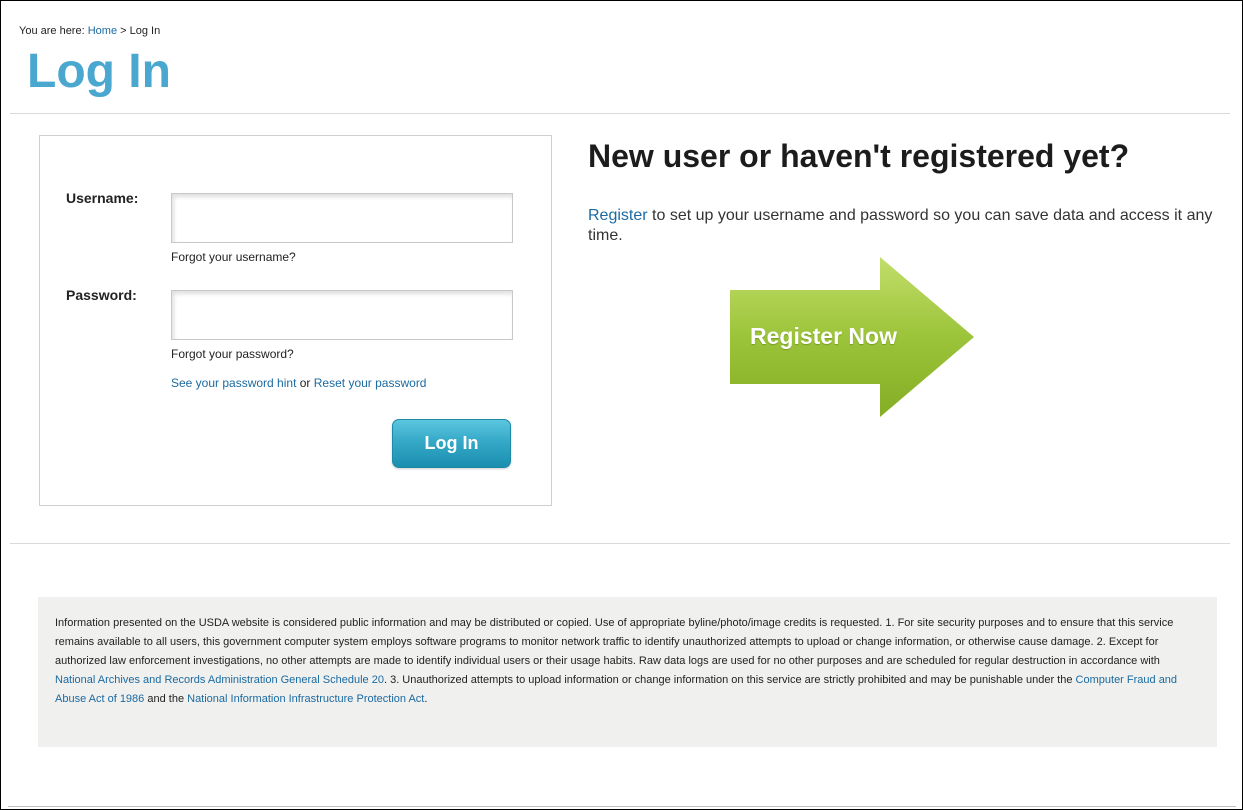 The width and height of the screenshot is (1243, 810). Describe the element at coordinates (370, 383) in the screenshot. I see `reset-password-link: Reset your password` at that location.